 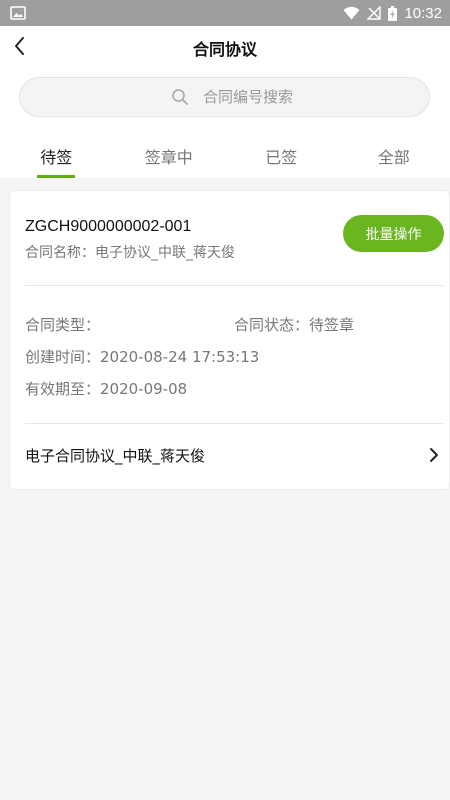 What do you see at coordinates (142, 357) in the screenshot?
I see `created-time: 创建时间：2020-08-24 17:53:13` at bounding box center [142, 357].